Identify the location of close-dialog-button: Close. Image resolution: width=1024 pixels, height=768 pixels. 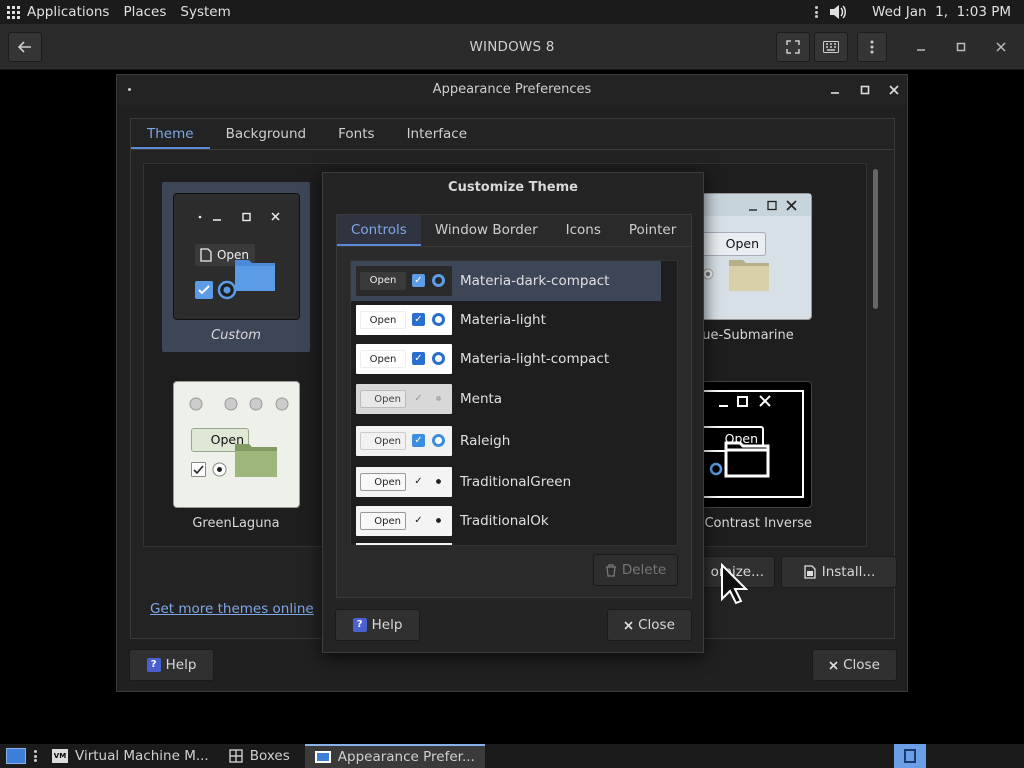
(854, 665).